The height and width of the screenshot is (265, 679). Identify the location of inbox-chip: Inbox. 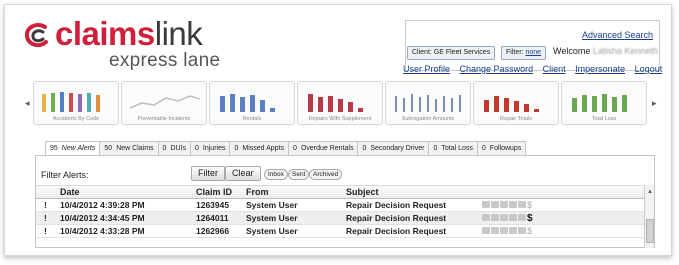
(276, 174).